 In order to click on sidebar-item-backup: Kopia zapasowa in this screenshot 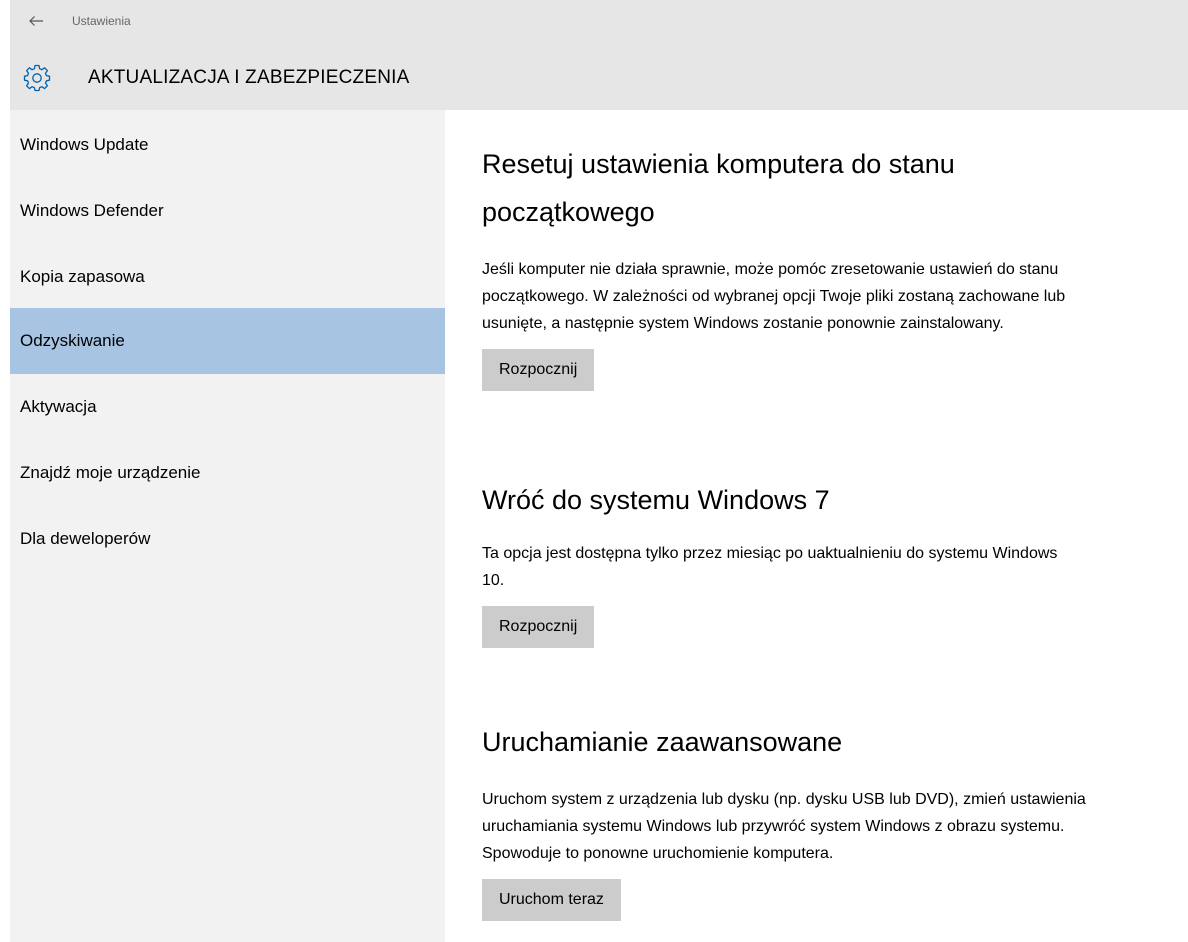, I will do `click(227, 277)`.